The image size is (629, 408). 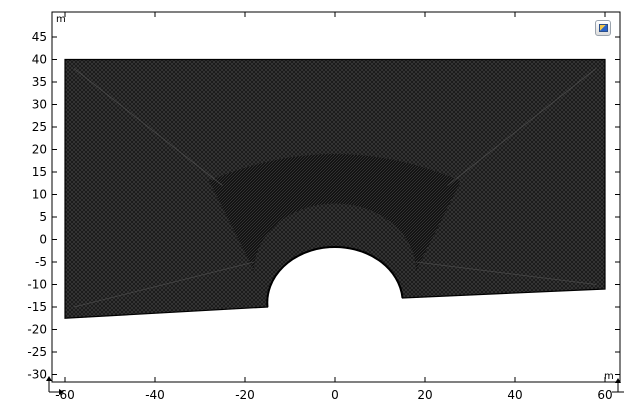 I want to click on graphics-toolbar-icon, so click(x=603, y=28).